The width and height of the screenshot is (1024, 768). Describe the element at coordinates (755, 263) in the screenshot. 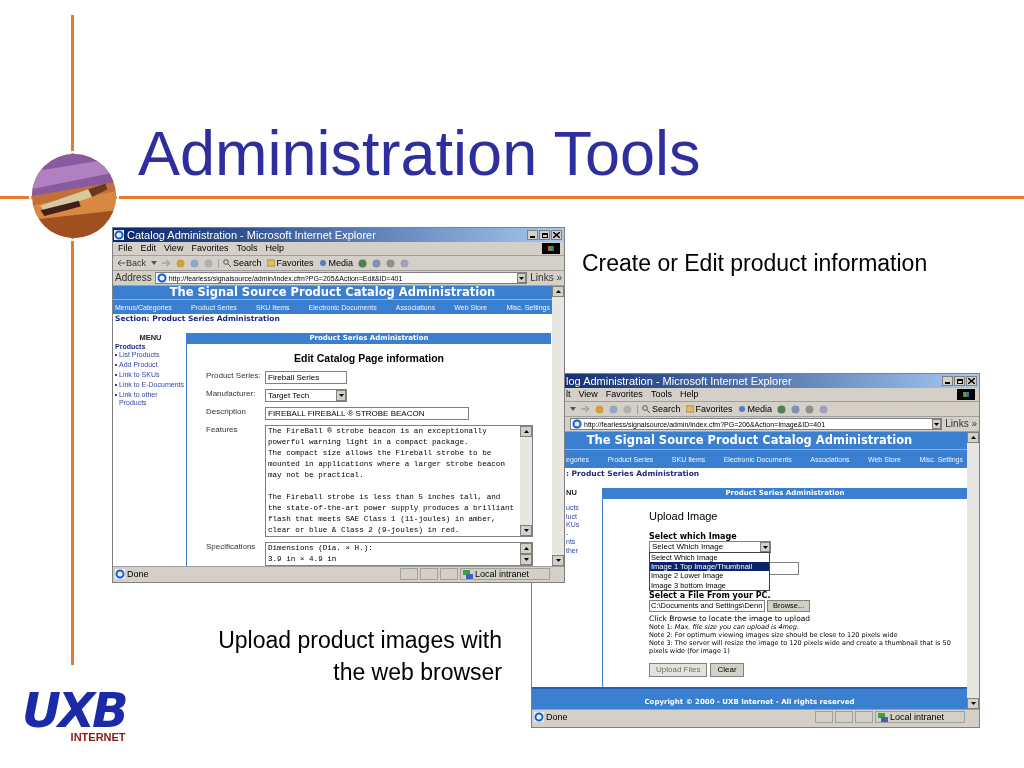

I see `slide-caption: Create or Edit product information` at that location.